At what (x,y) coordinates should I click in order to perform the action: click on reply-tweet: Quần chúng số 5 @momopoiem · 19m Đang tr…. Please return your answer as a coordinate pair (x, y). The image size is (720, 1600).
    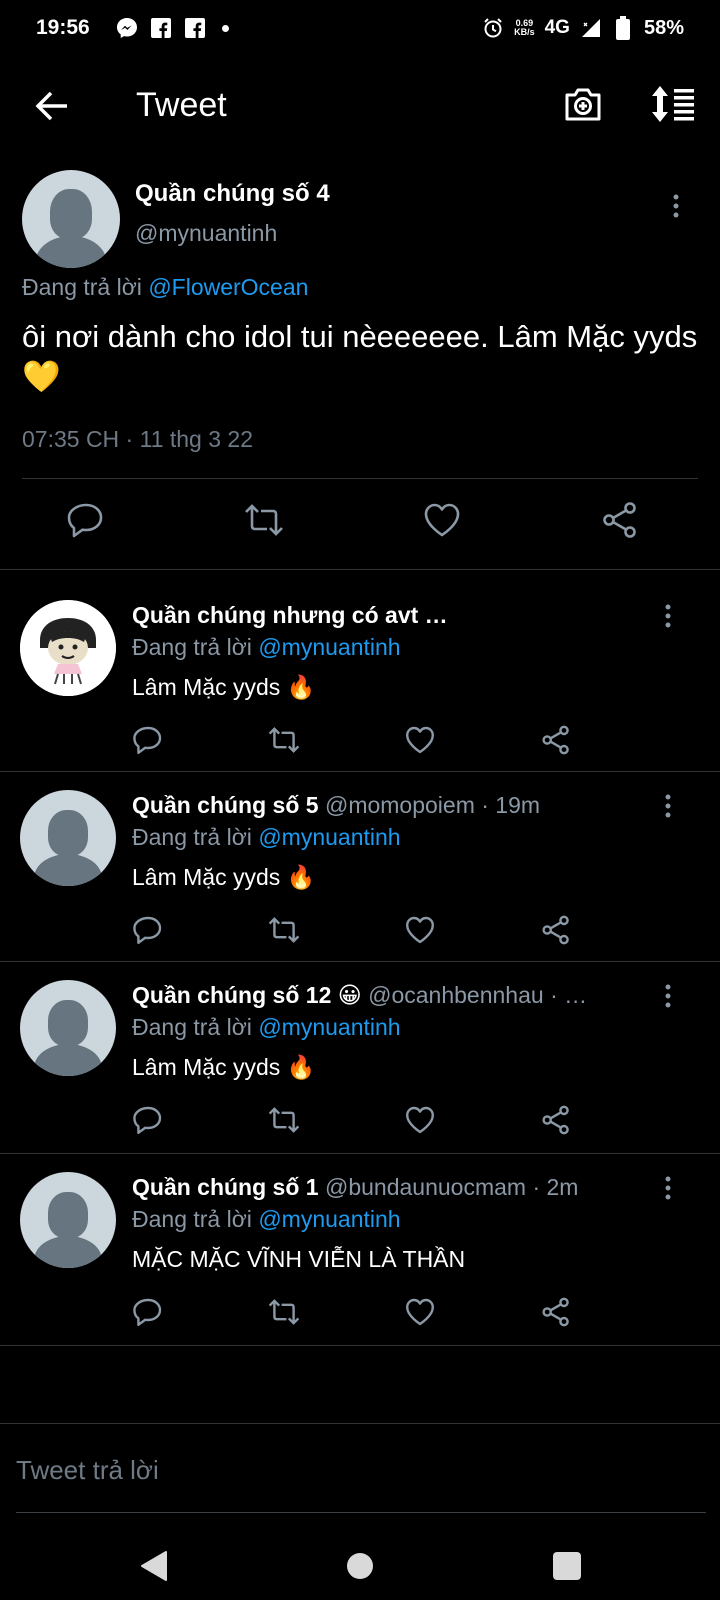
    Looking at the image, I should click on (360, 855).